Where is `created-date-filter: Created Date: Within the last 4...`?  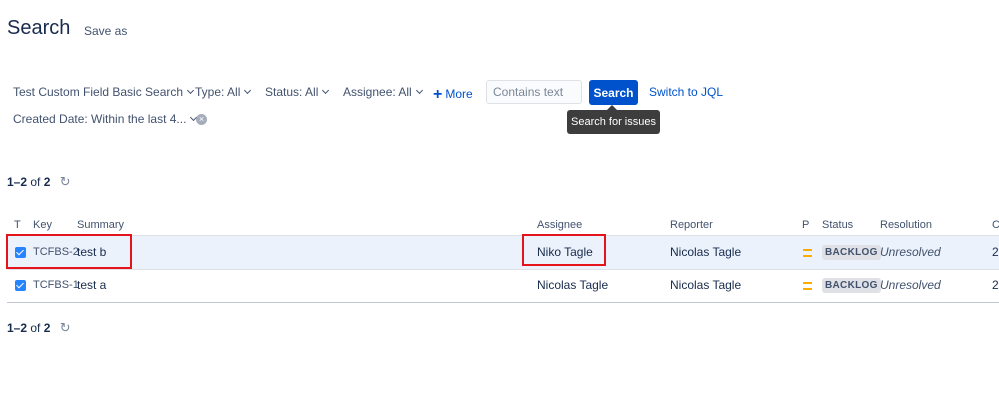 created-date-filter: Created Date: Within the last 4... is located at coordinates (105, 119).